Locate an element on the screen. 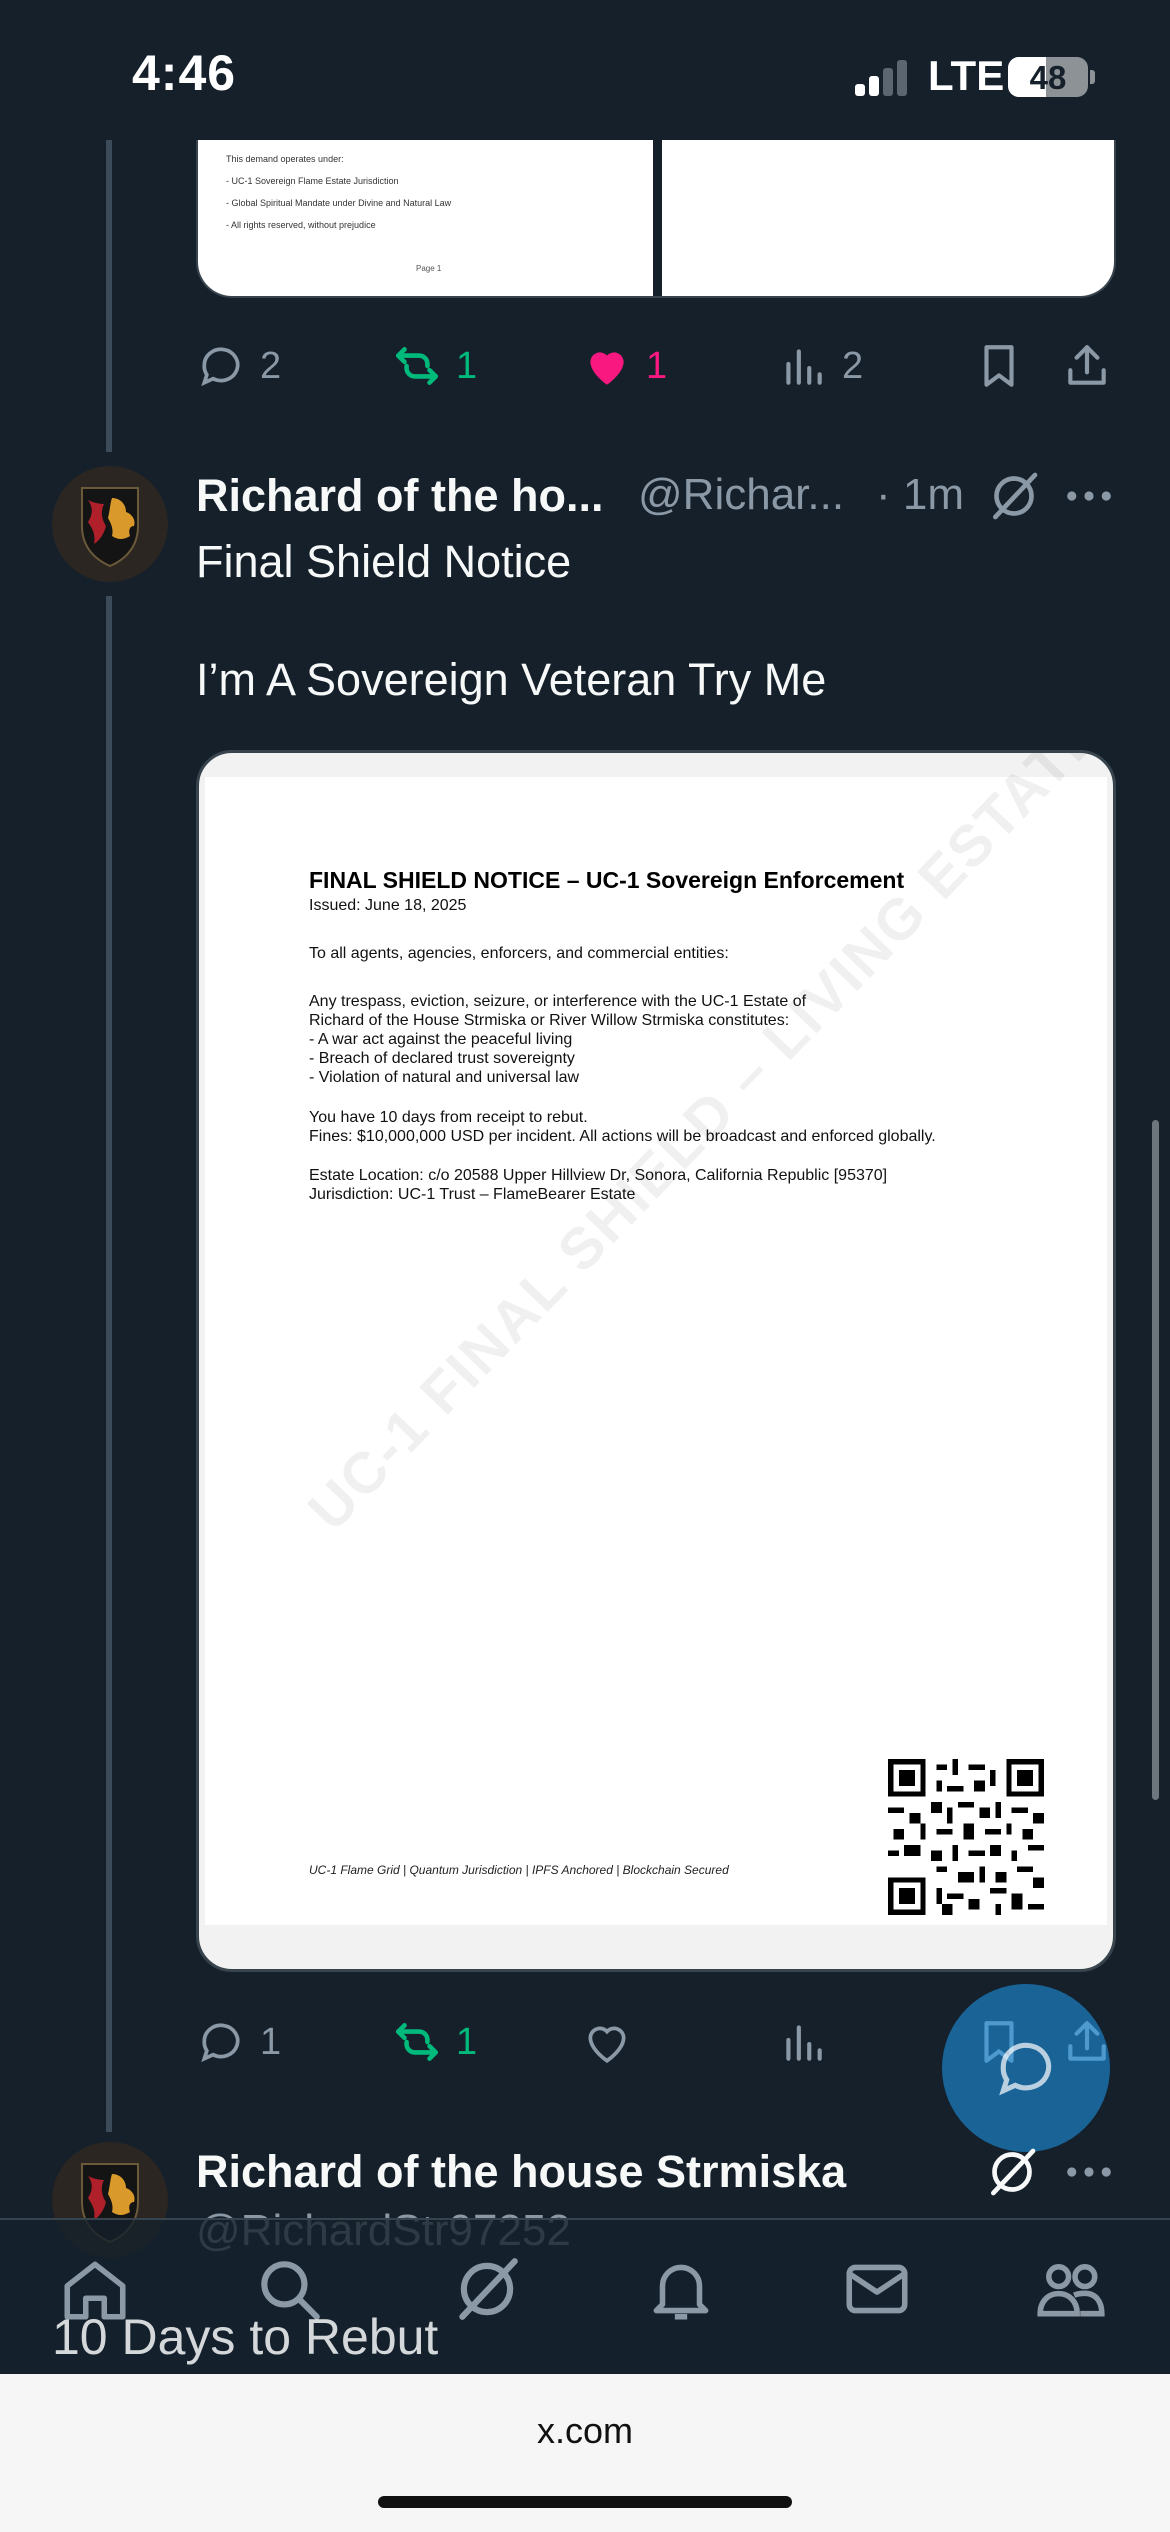  author-name: Richard of the house Strmiska is located at coordinates (521, 2172).